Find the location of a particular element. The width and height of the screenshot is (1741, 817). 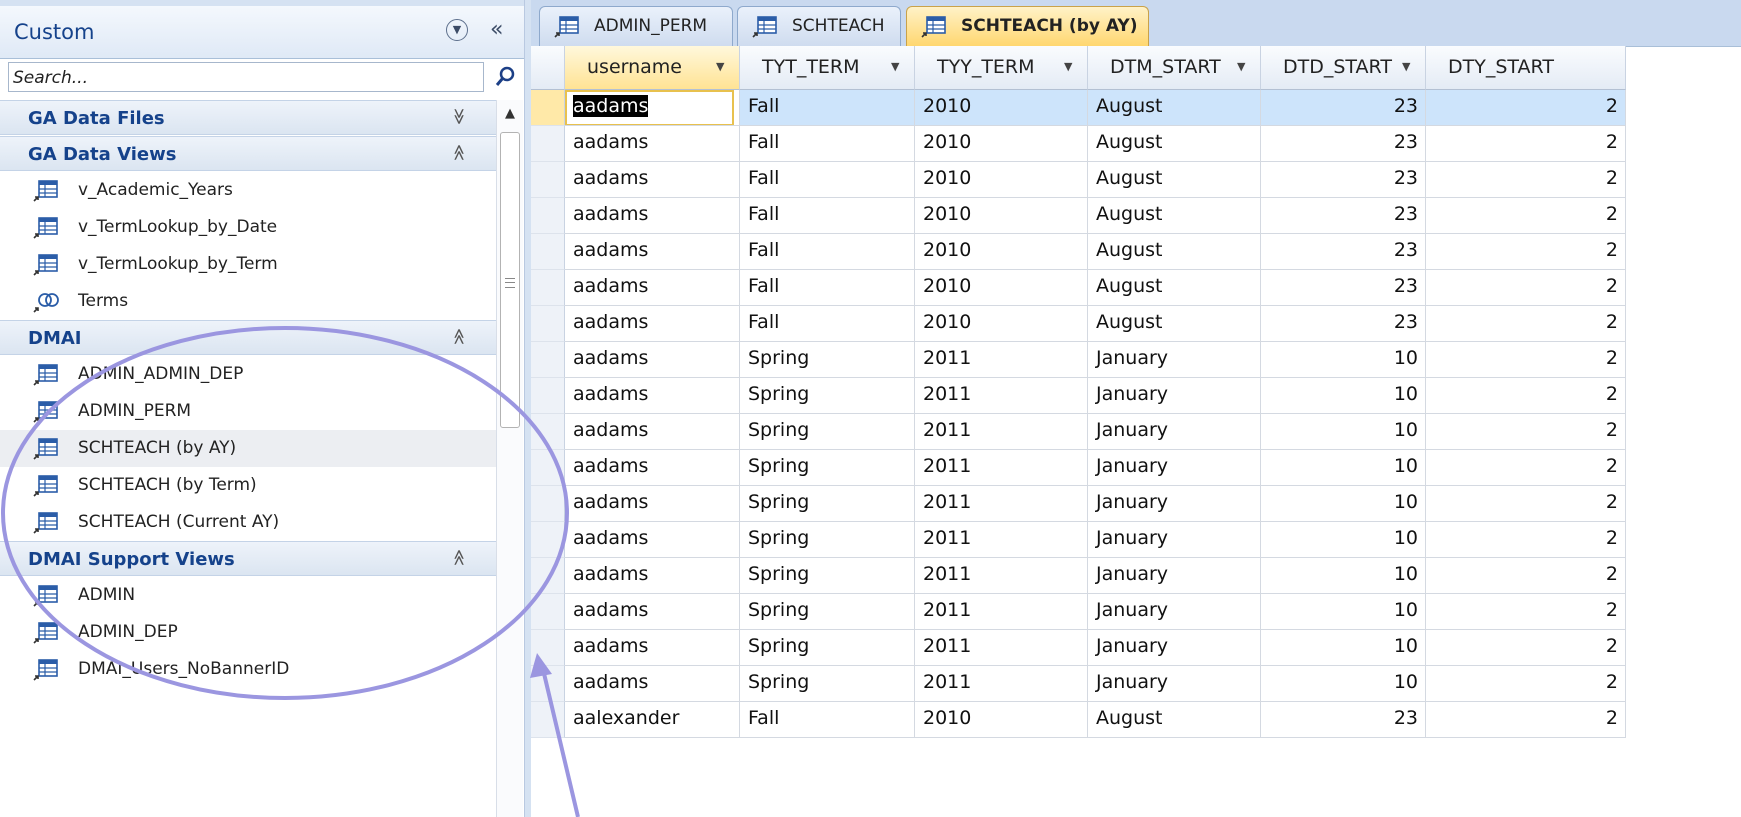

nav-item: DMAI_Users_NoBannerID is located at coordinates (248, 669).